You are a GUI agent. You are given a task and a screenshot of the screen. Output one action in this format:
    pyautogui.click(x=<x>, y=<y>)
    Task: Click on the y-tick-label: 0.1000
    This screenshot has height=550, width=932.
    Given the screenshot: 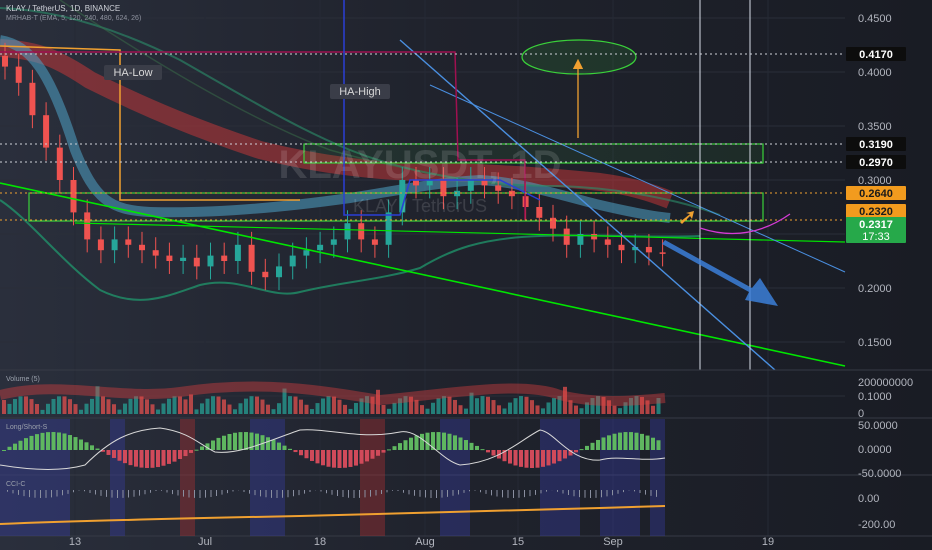 What is the action you would take?
    pyautogui.click(x=875, y=397)
    